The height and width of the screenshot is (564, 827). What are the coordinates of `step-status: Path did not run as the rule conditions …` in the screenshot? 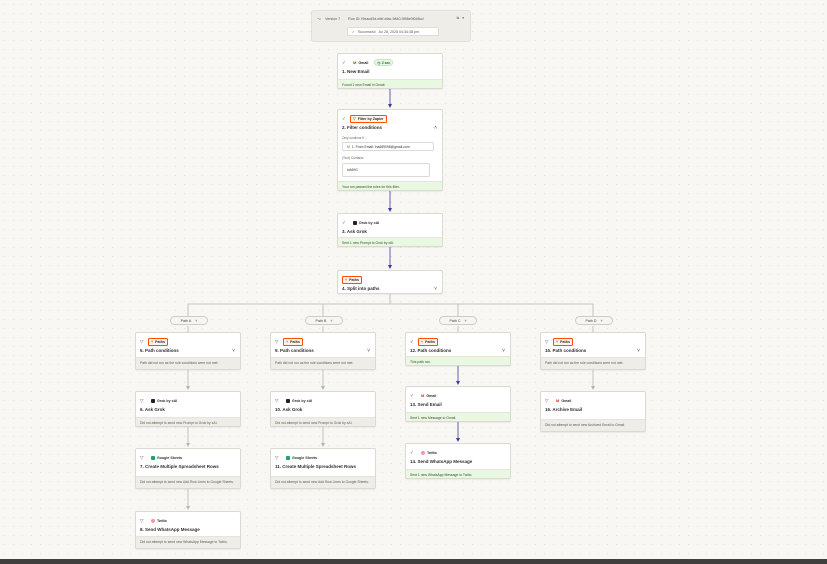 It's located at (323, 363).